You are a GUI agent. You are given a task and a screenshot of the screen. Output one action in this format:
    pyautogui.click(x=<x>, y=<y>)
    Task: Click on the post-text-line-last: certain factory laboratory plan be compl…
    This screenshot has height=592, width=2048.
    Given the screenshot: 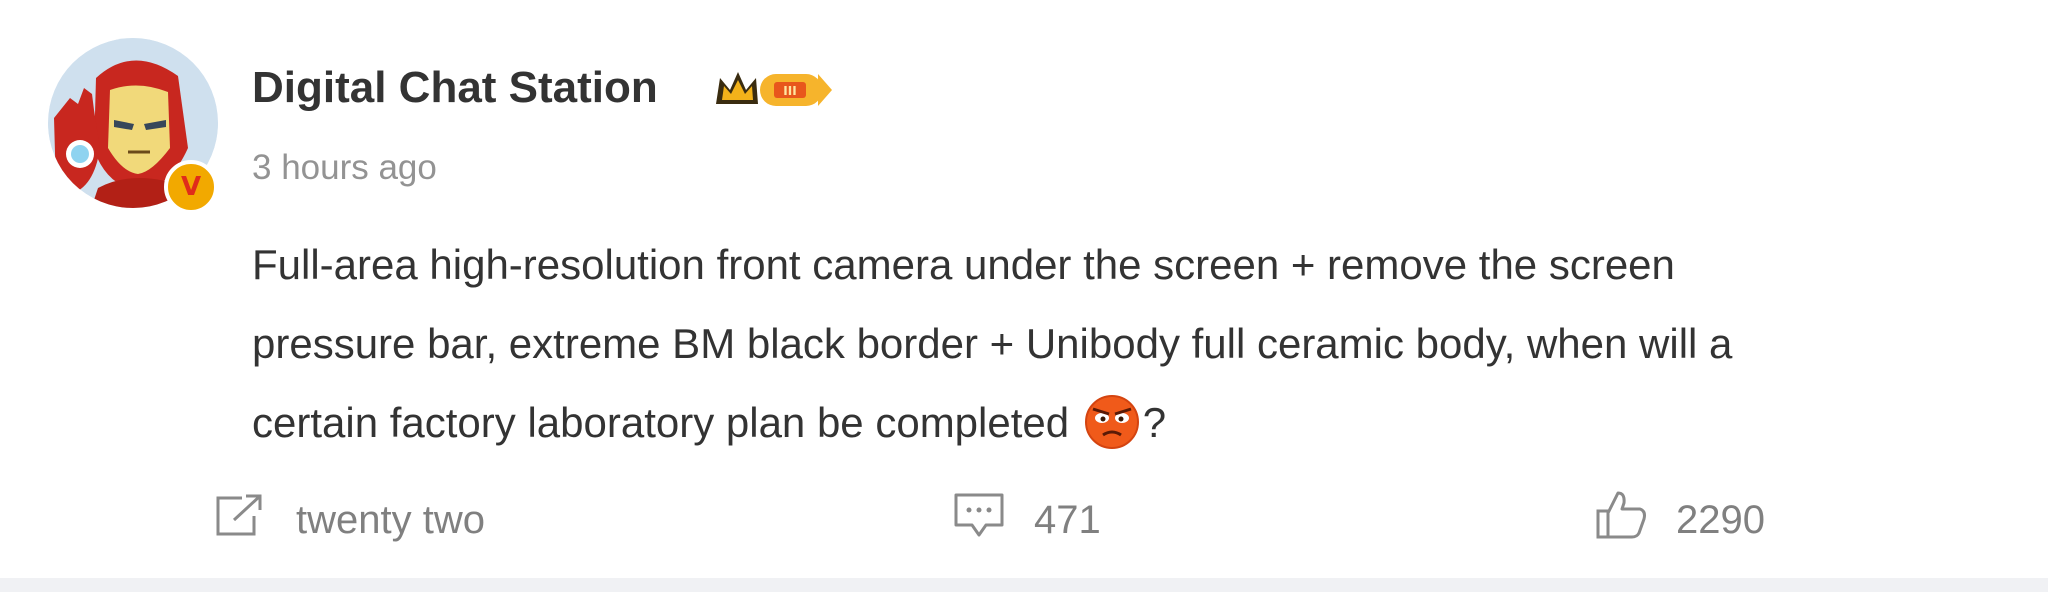 What is the action you would take?
    pyautogui.click(x=1132, y=422)
    